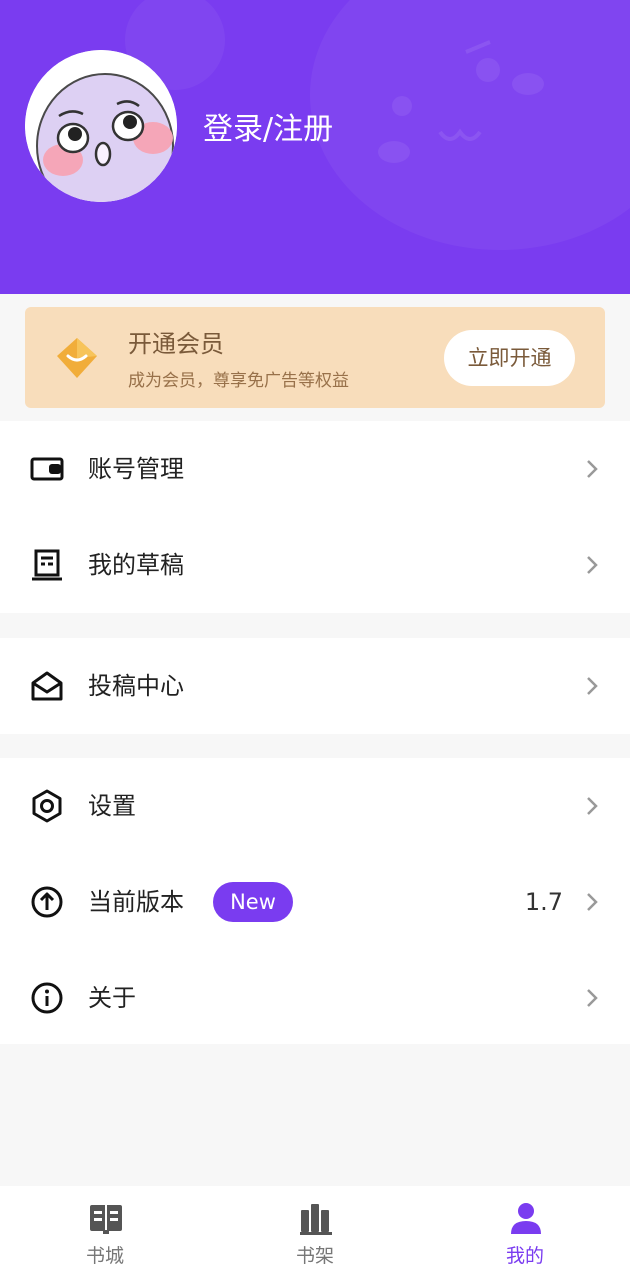  What do you see at coordinates (176, 344) in the screenshot?
I see `vip-title: 开通会员` at bounding box center [176, 344].